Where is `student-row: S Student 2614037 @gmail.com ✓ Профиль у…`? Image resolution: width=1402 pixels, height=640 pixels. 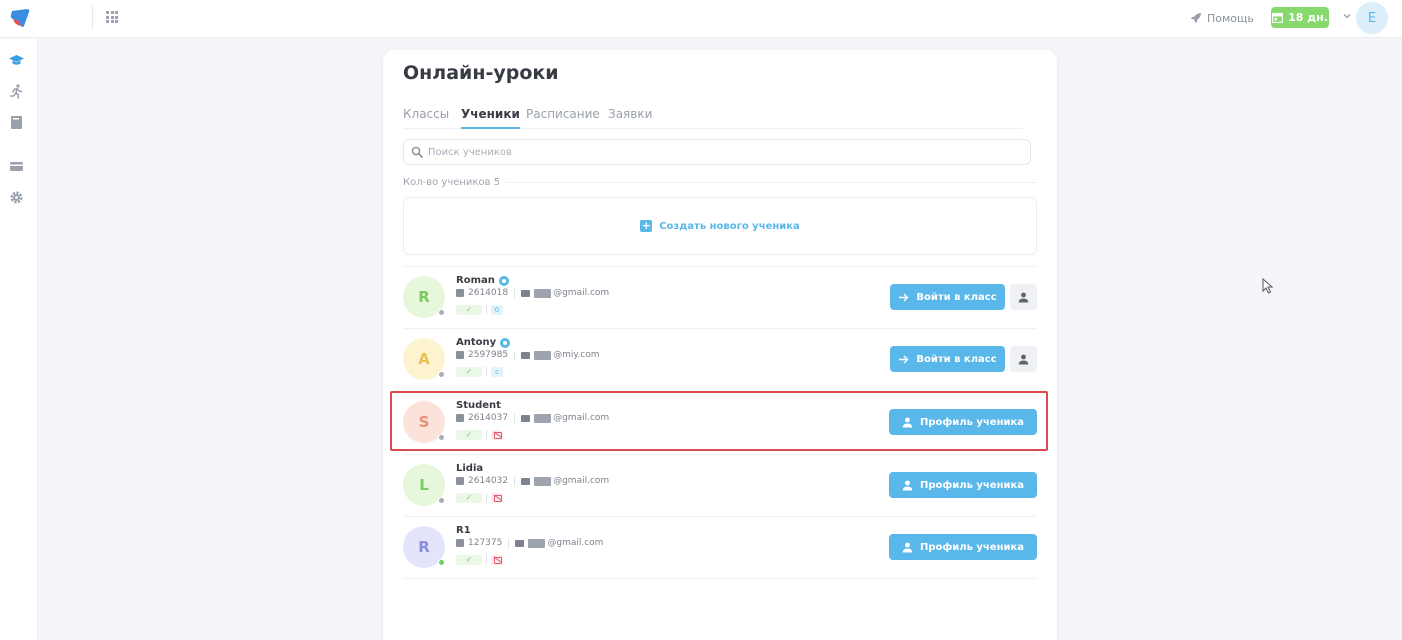 student-row: S Student 2614037 @gmail.com ✓ Профиль у… is located at coordinates (720, 422).